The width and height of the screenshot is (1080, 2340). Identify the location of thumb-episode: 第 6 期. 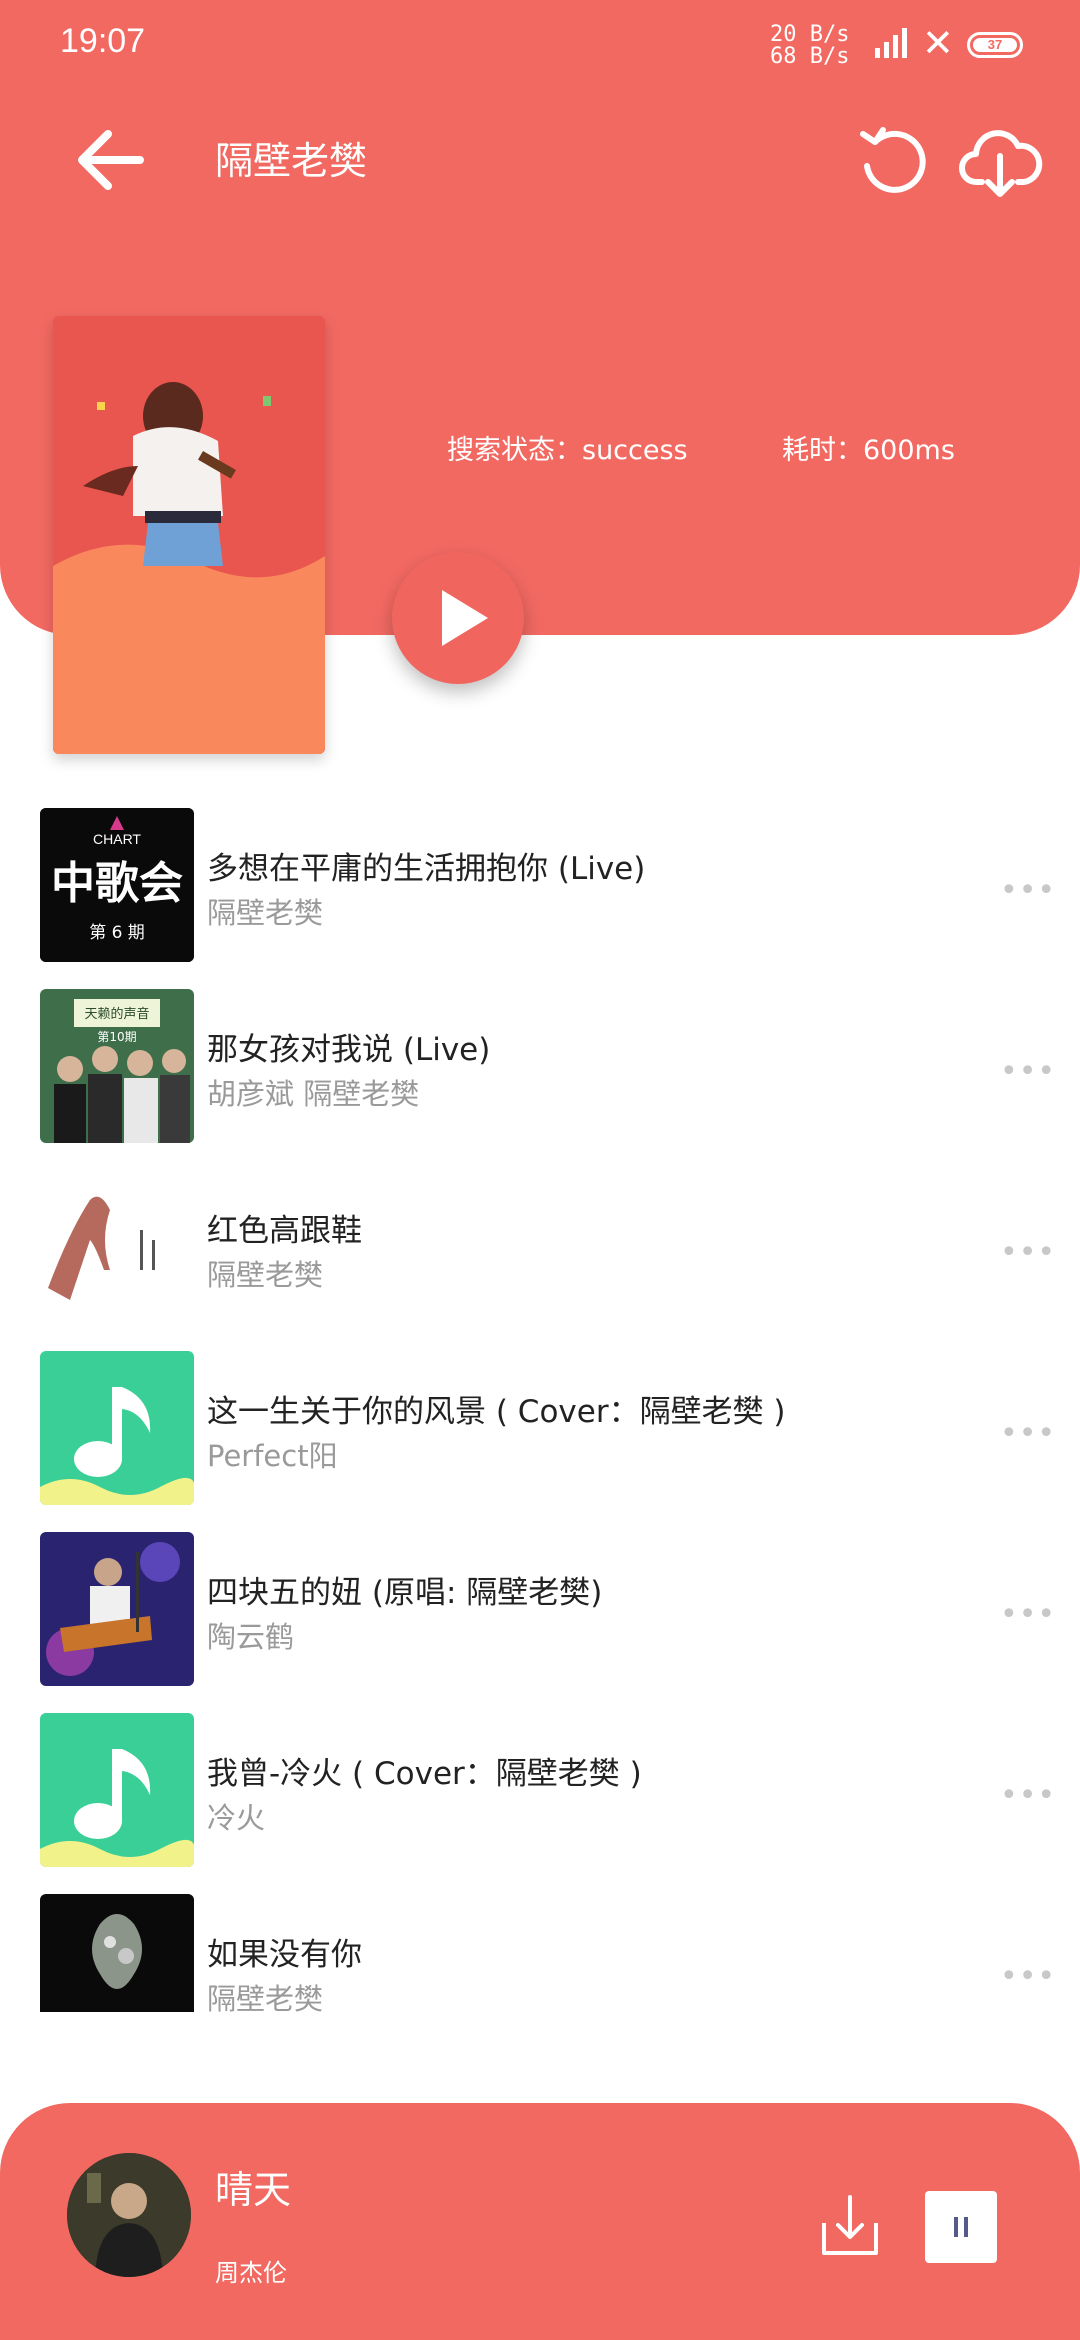
(117, 933).